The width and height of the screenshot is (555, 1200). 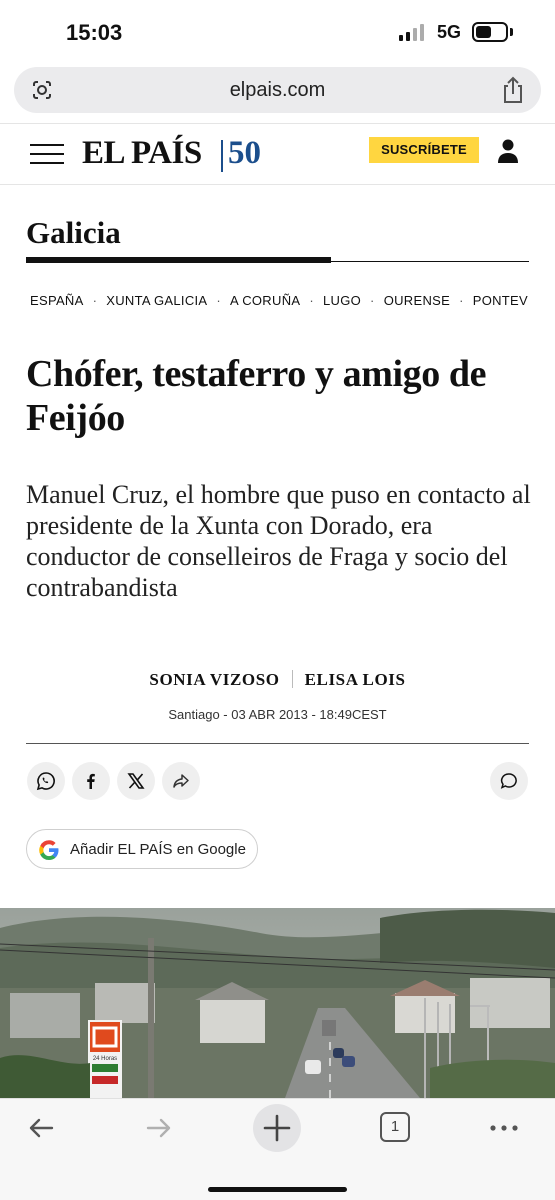 I want to click on subnav-item-a-coruna: A CORUÑA, so click(x=265, y=300).